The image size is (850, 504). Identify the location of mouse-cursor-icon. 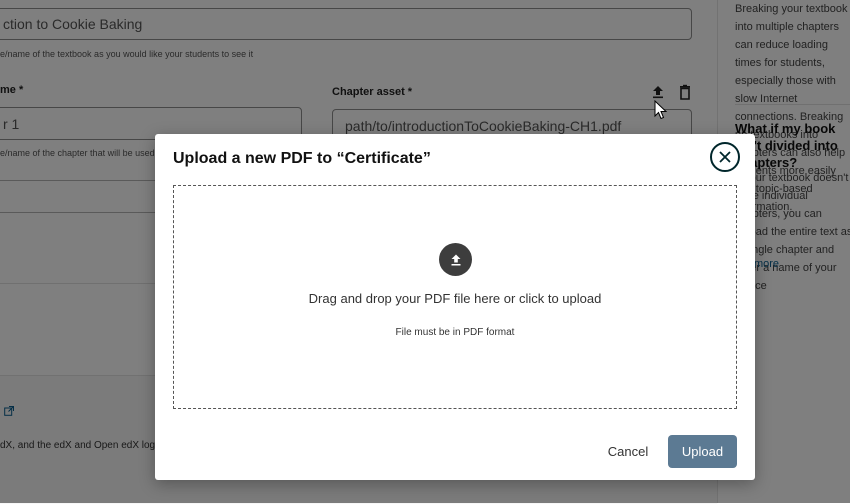
(661, 109).